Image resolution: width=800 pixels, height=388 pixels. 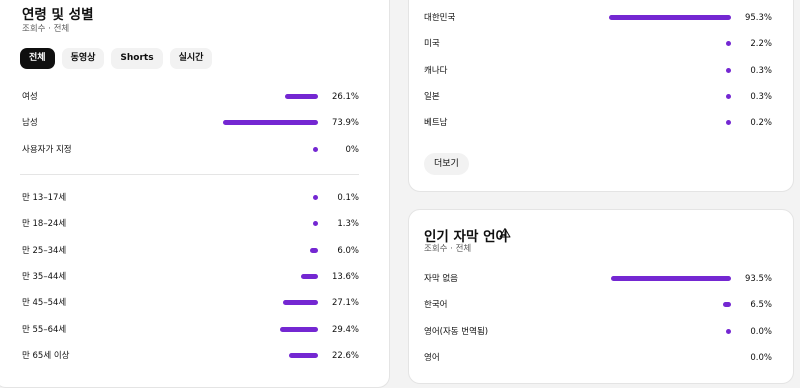 What do you see at coordinates (190, 150) in the screenshot?
I see `gender-row: 사용자가 지정 0%` at bounding box center [190, 150].